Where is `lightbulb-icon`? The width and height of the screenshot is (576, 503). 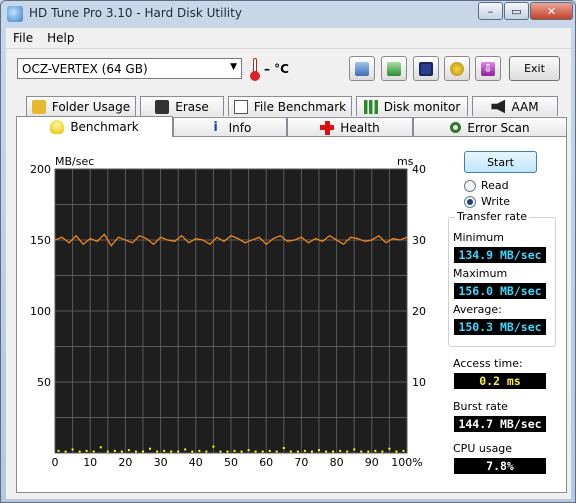 lightbulb-icon is located at coordinates (57, 127).